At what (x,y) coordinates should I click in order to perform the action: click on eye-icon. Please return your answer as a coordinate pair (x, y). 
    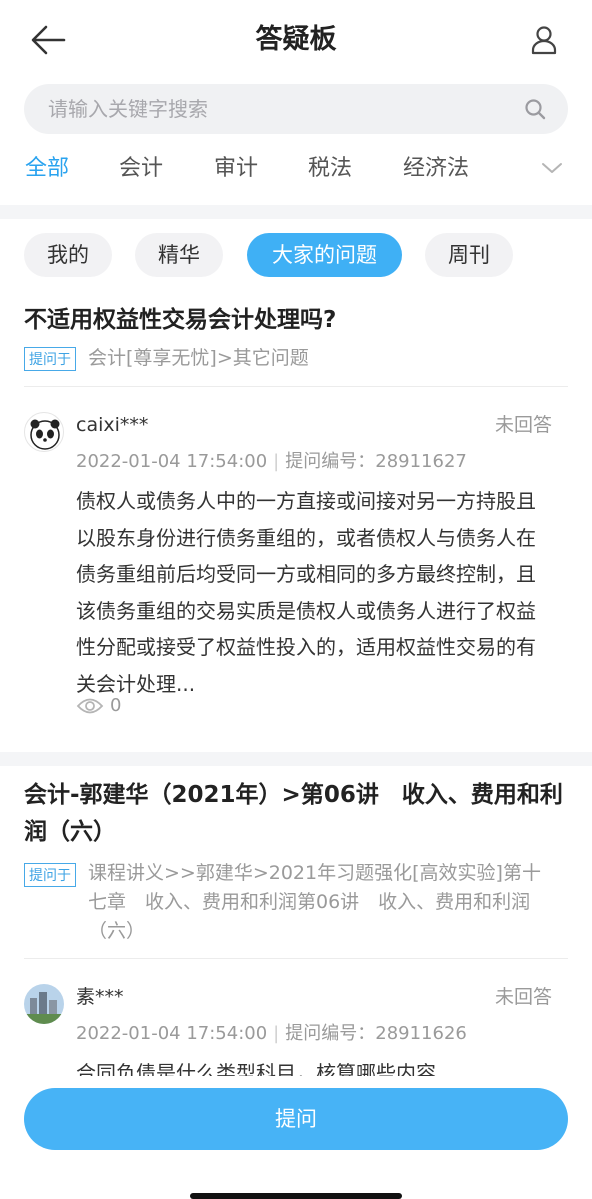
    Looking at the image, I should click on (90, 706).